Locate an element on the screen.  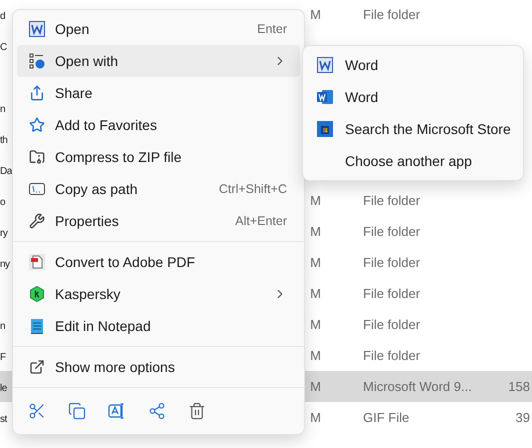
file-name: o is located at coordinates (3, 202).